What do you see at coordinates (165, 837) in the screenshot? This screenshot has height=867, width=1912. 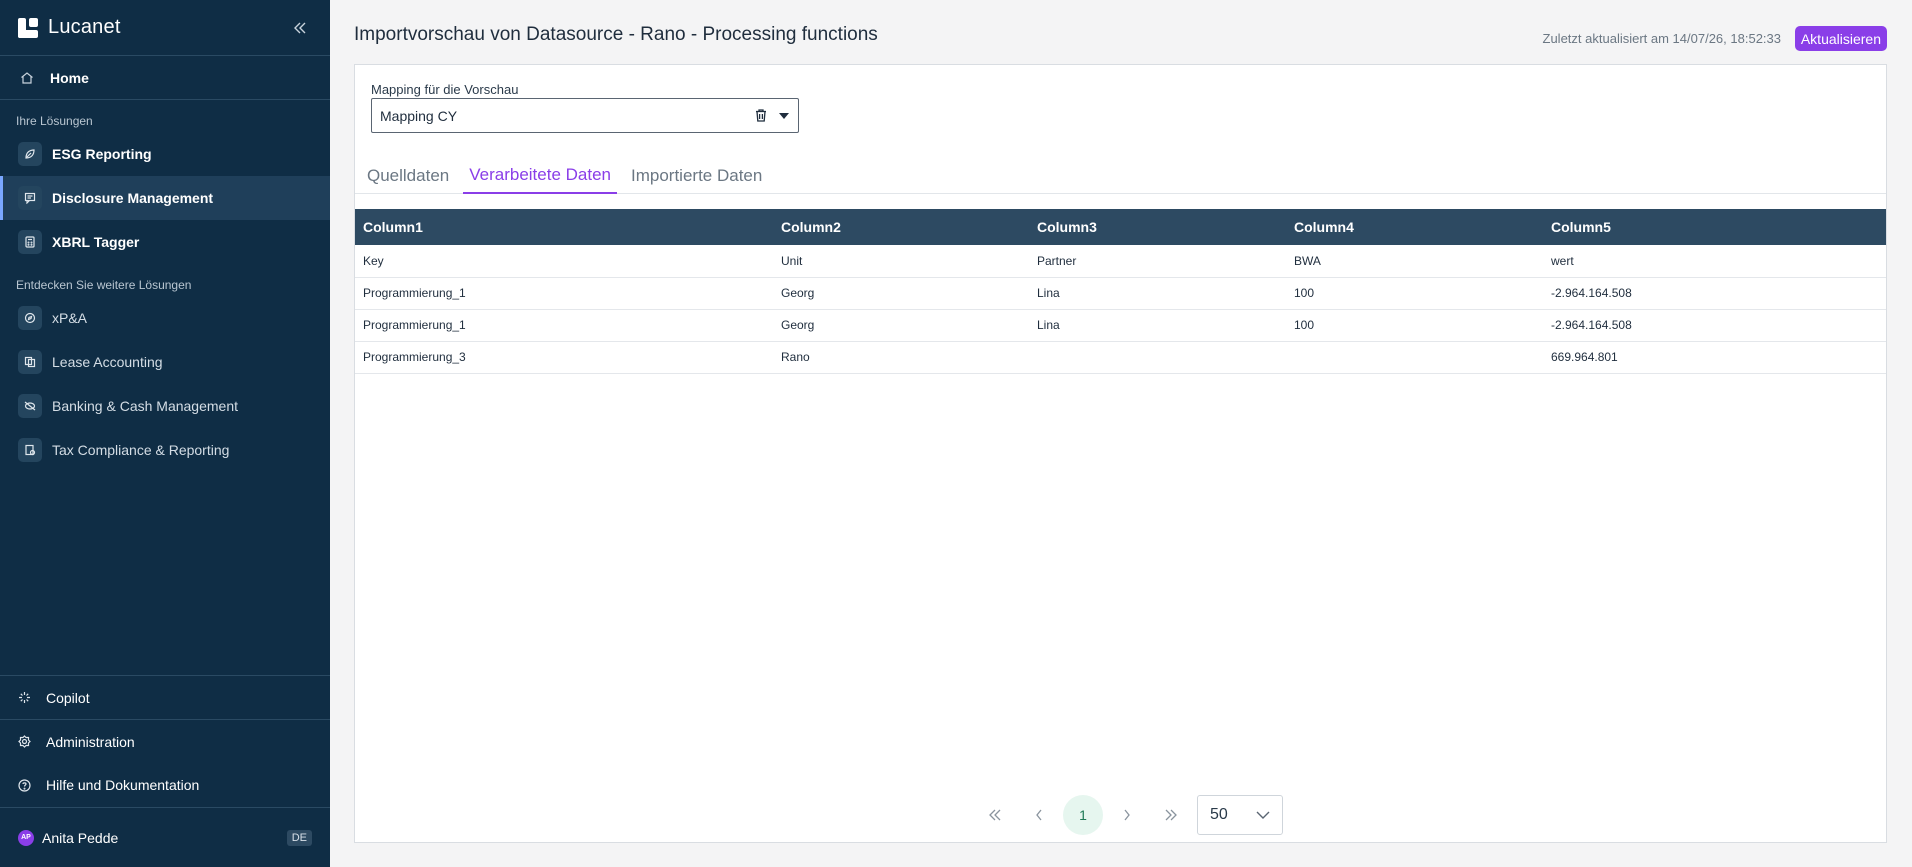 I see `user-profile: AP Anita Pedde DE` at bounding box center [165, 837].